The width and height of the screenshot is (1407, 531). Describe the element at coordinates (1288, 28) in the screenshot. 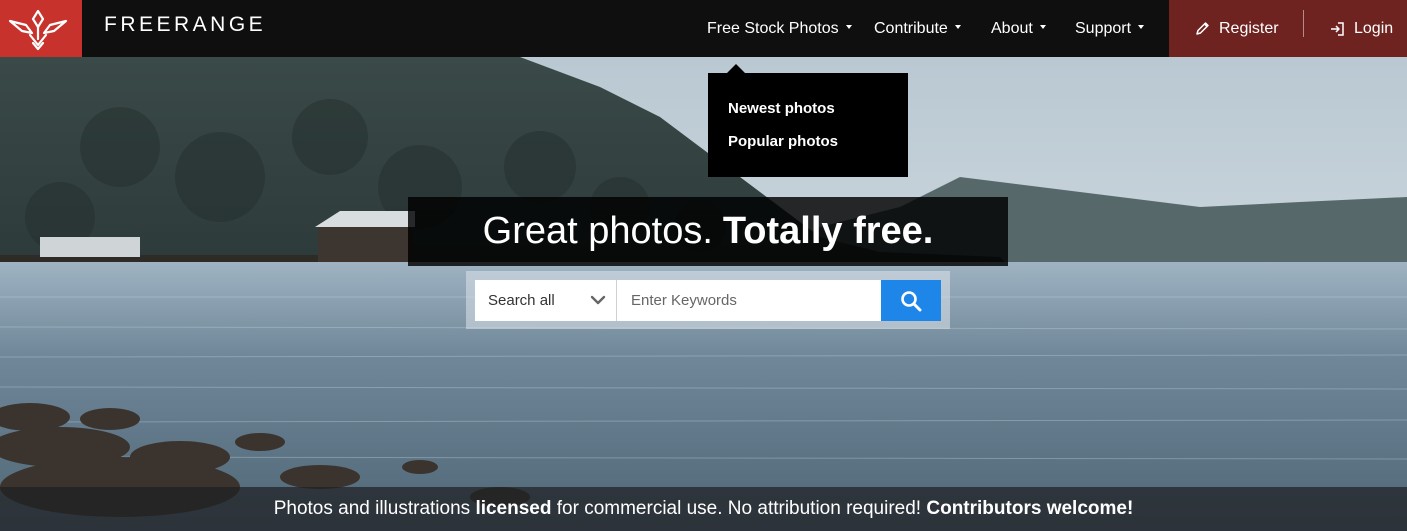

I see `auth-area: Register Login` at that location.